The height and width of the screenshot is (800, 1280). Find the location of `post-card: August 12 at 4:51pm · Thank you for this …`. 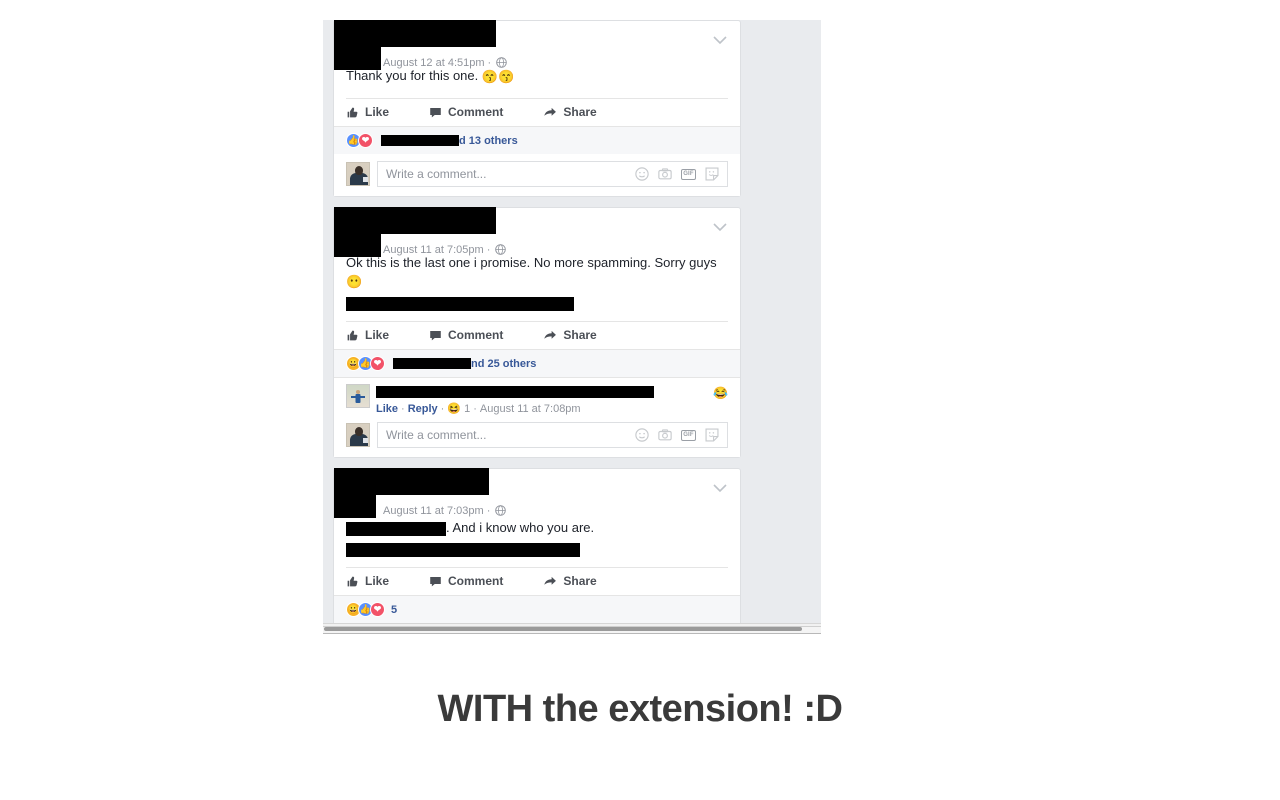

post-card: August 12 at 4:51pm · Thank you for this … is located at coordinates (537, 108).